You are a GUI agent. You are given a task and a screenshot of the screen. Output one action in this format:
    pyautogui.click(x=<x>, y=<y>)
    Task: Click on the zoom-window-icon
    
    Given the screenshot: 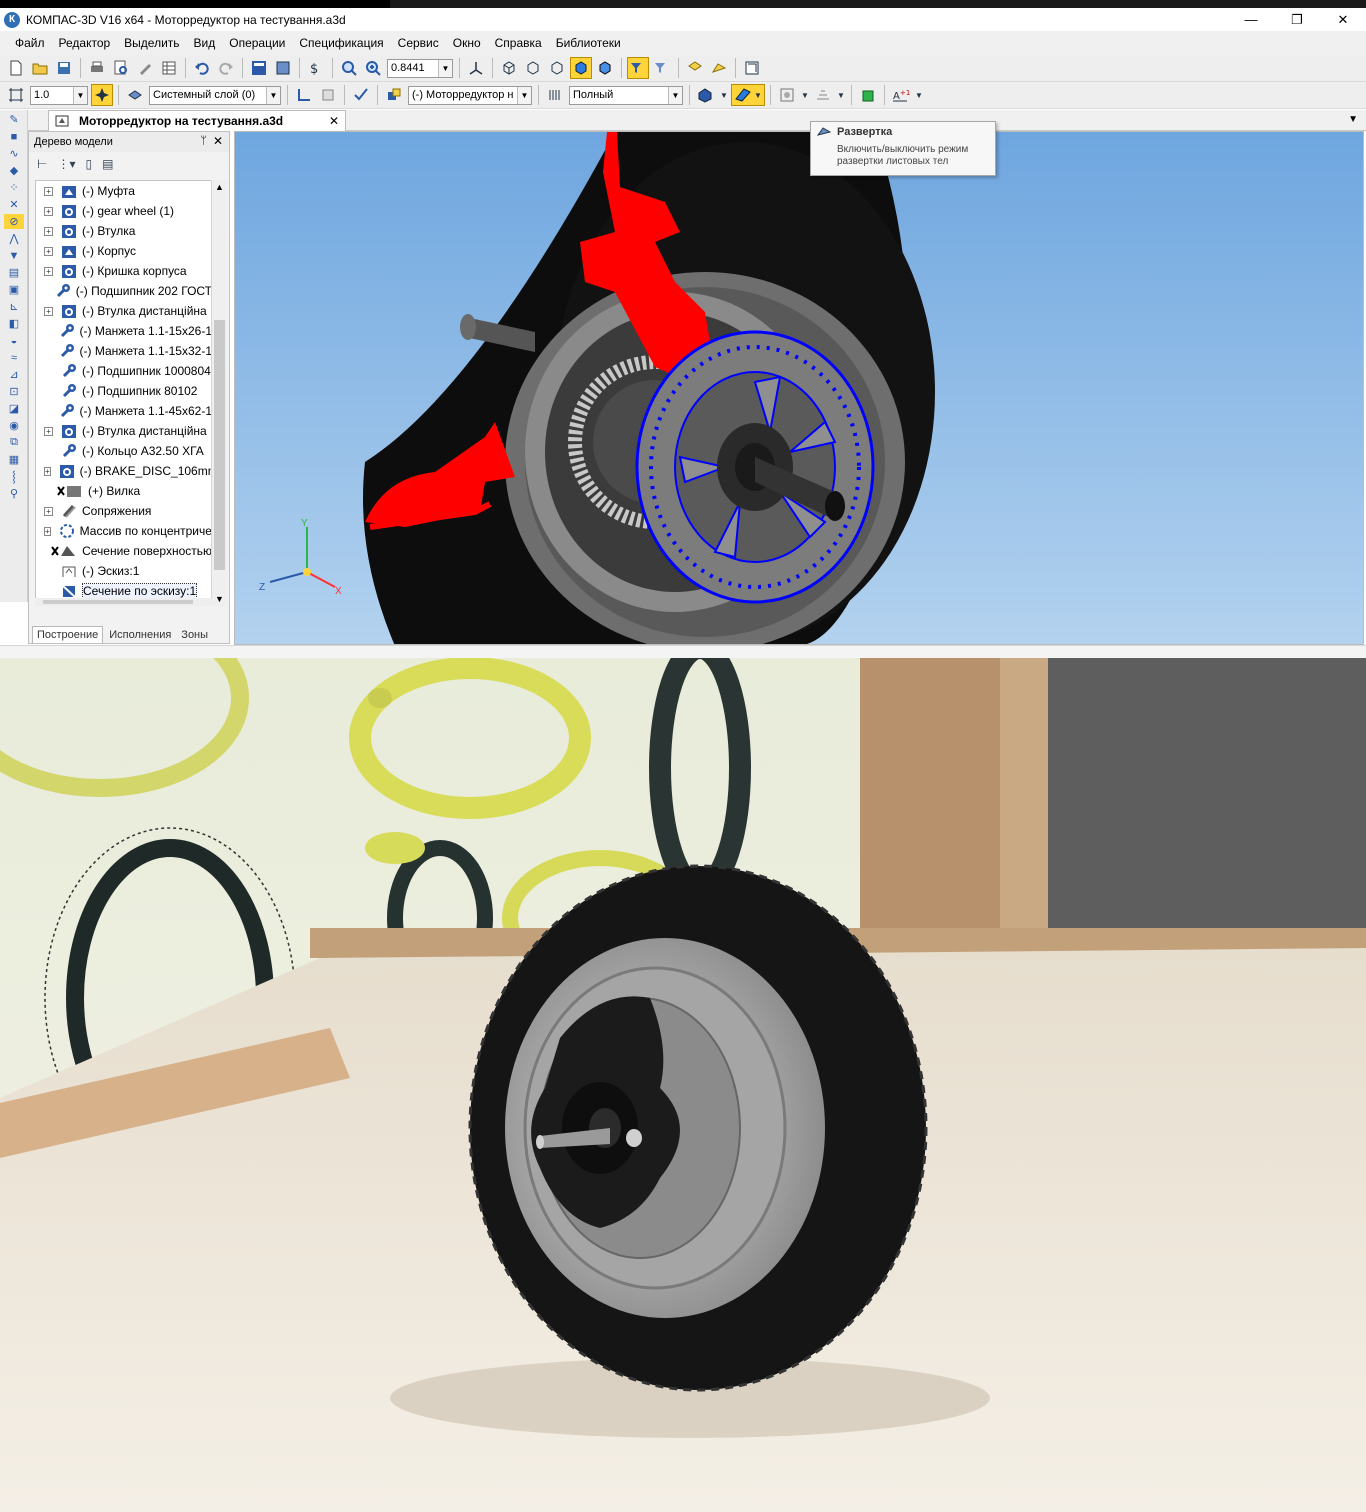 What is the action you would take?
    pyautogui.click(x=349, y=68)
    